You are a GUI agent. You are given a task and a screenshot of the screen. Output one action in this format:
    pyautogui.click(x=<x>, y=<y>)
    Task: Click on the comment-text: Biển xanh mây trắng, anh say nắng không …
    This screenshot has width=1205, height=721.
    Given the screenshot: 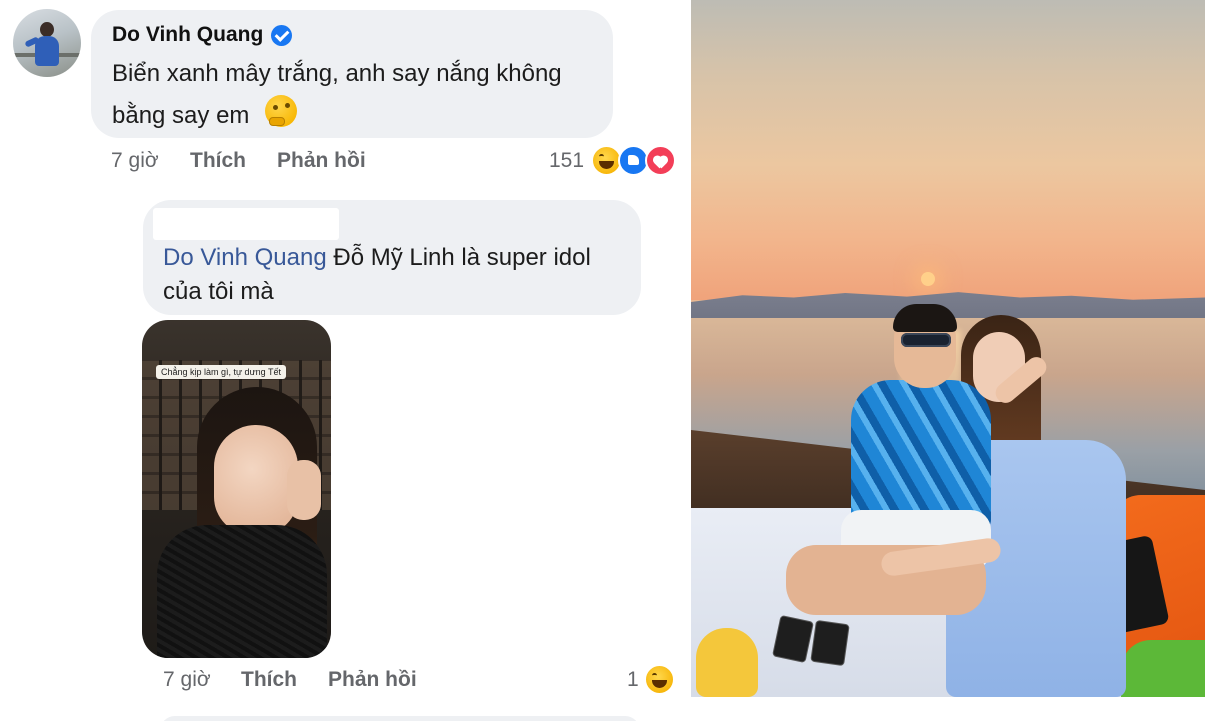 What is the action you would take?
    pyautogui.click(x=337, y=94)
    